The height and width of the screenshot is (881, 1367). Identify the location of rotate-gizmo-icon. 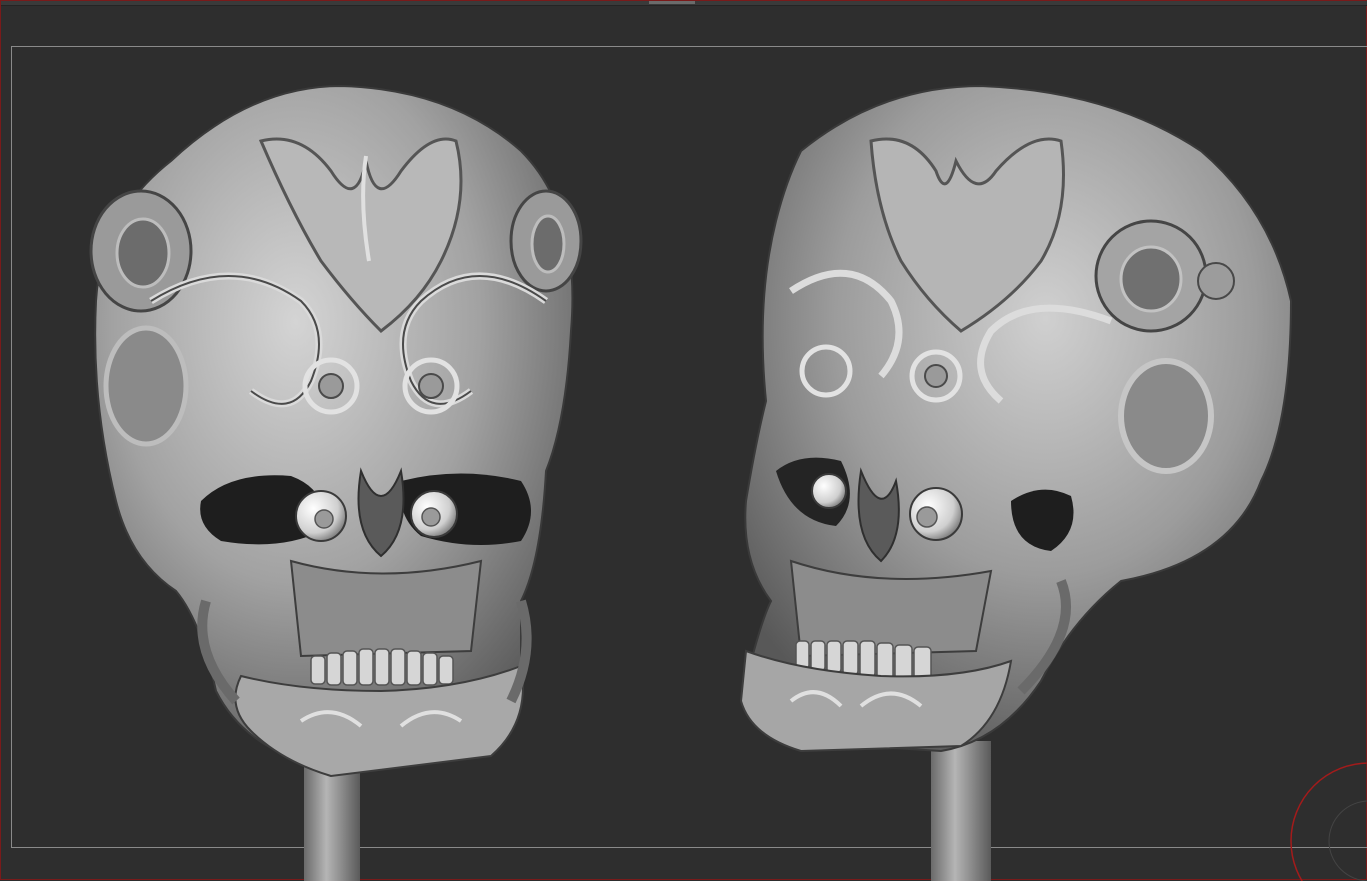
(1328, 821).